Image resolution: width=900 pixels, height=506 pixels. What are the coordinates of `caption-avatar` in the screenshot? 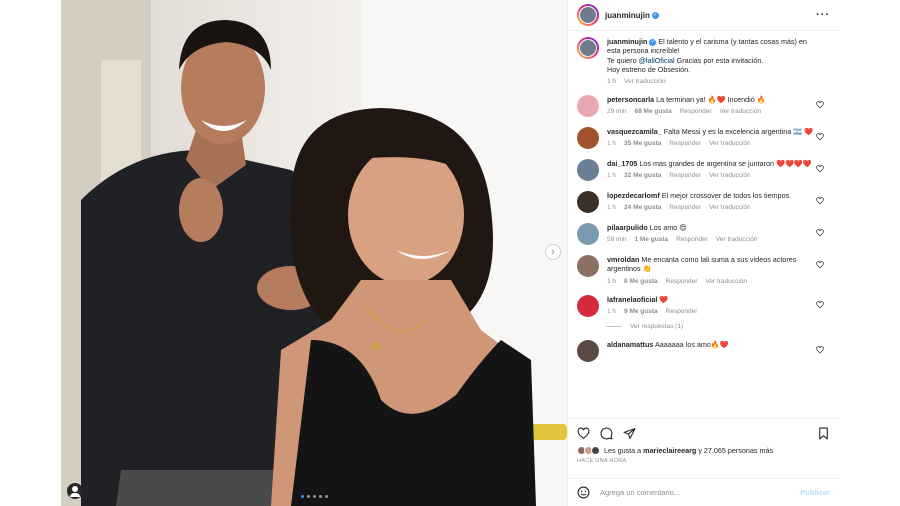 It's located at (588, 48).